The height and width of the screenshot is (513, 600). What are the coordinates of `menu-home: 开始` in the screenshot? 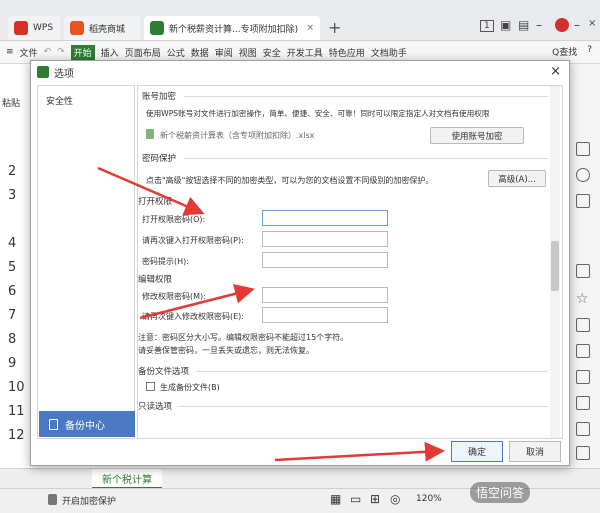 It's located at (82, 52).